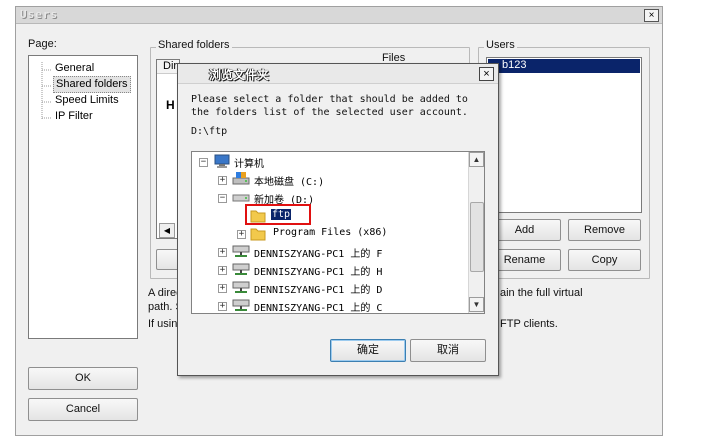 The height and width of the screenshot is (446, 707). What do you see at coordinates (564, 66) in the screenshot?
I see `user-list-item: b123` at bounding box center [564, 66].